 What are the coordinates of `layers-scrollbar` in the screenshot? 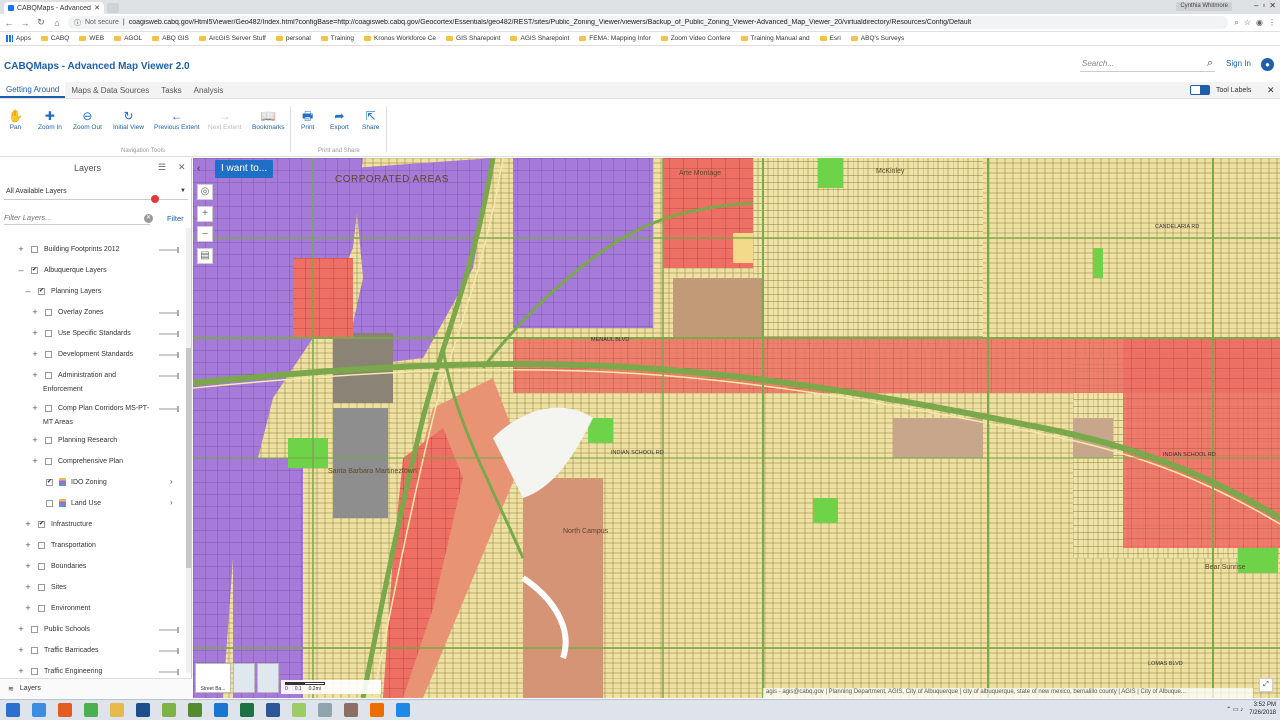 It's located at (188, 450).